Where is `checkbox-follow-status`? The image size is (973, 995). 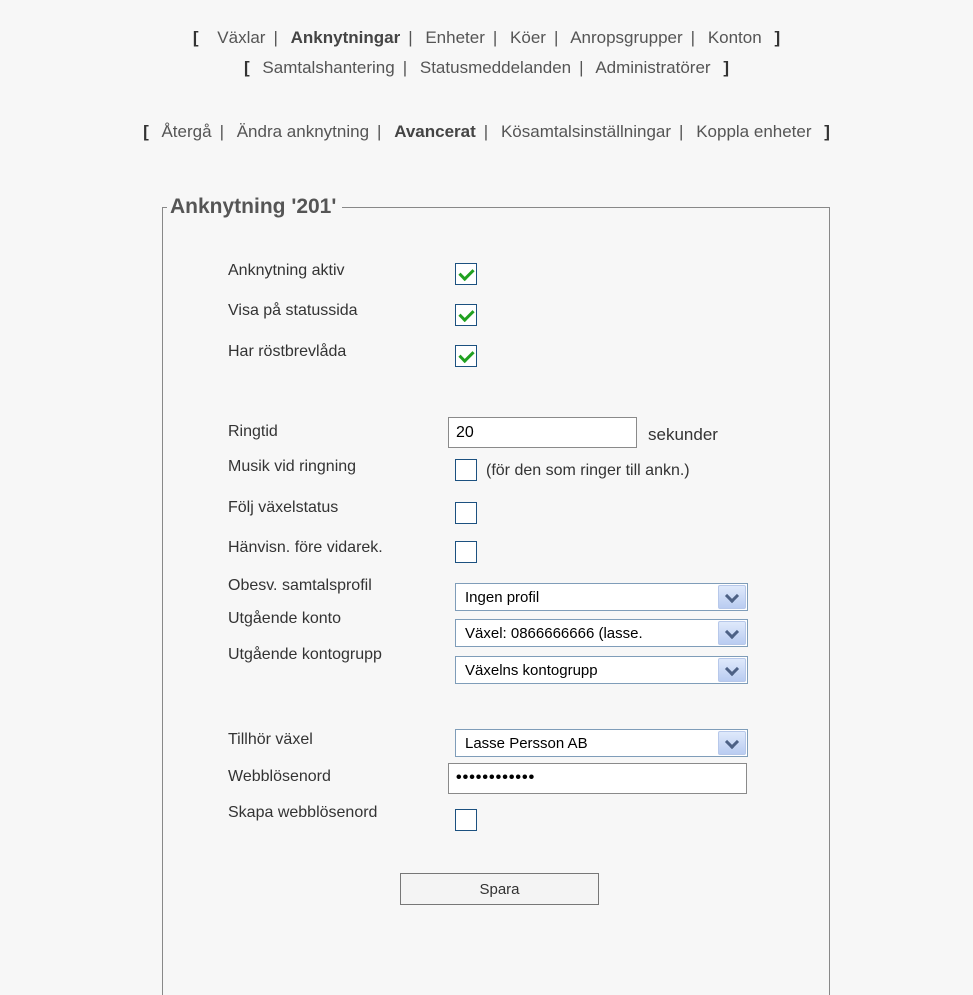 checkbox-follow-status is located at coordinates (466, 513).